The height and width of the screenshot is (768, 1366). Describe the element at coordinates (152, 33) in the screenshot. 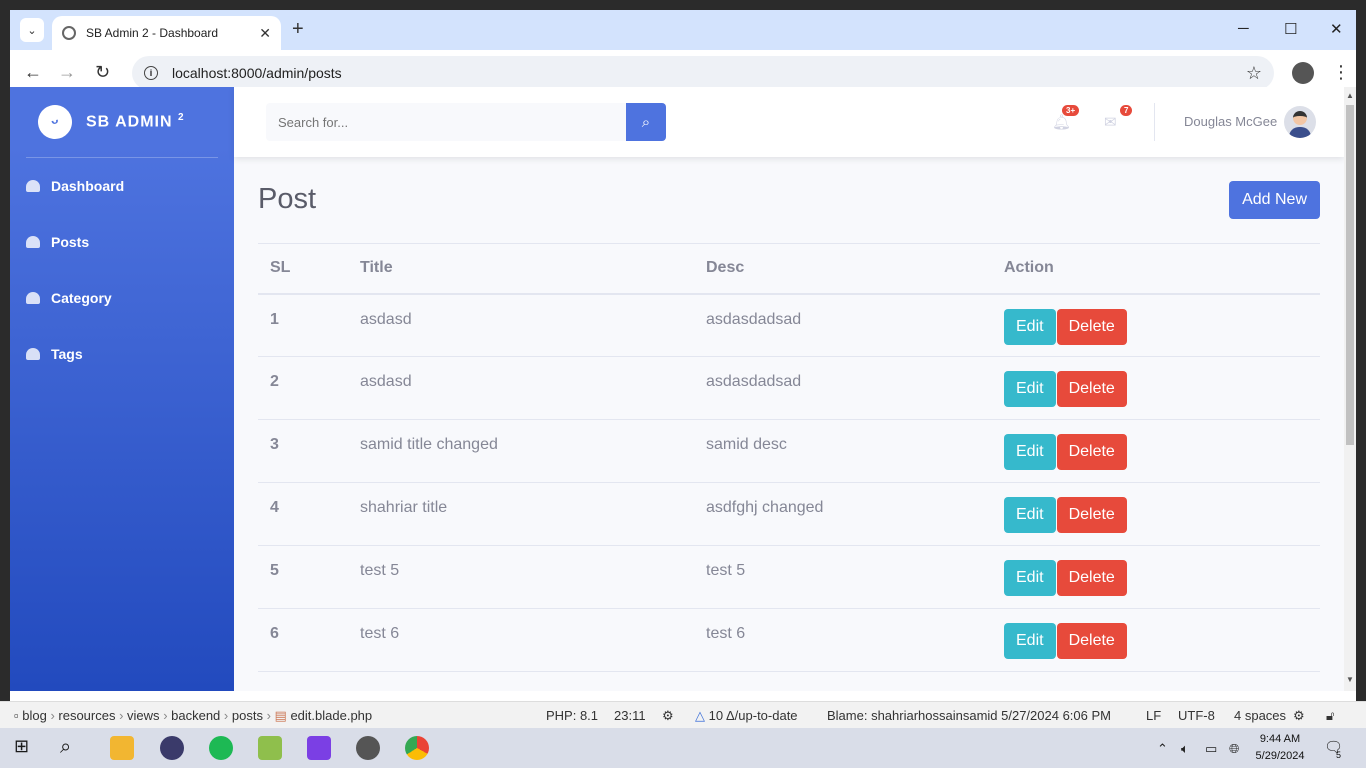

I see `tab-title: SB Admin 2 - Dashboard` at that location.